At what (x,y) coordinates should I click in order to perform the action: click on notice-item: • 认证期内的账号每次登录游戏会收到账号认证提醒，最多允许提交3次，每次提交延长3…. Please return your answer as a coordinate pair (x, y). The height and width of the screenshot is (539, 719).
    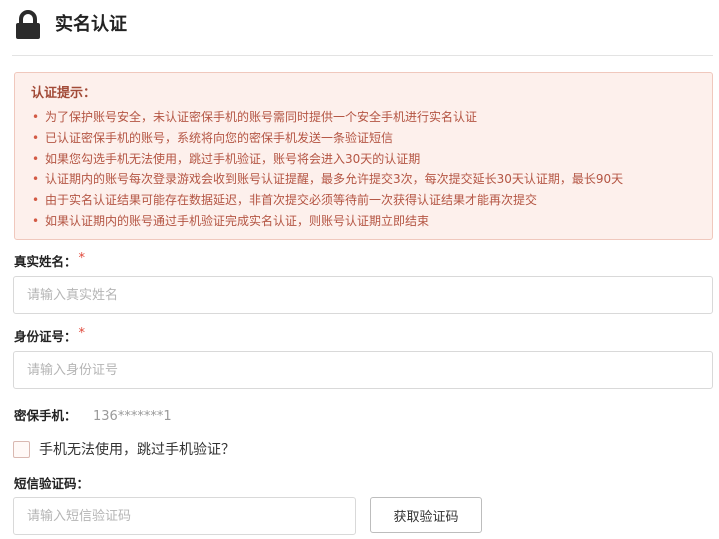
    Looking at the image, I should click on (327, 179).